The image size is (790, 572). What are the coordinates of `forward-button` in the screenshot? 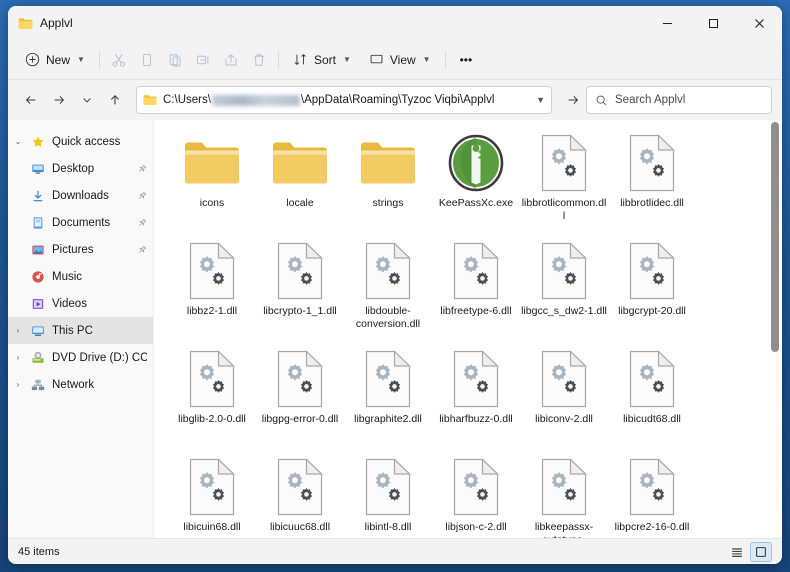 It's located at (59, 100).